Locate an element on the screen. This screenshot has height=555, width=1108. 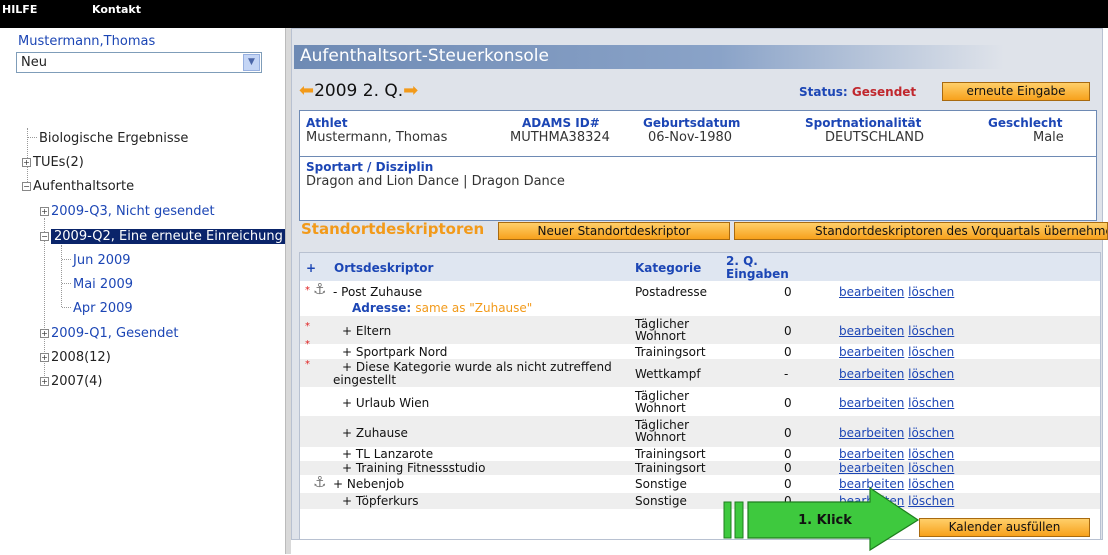
descriptor-category: Trainingsort is located at coordinates (670, 352).